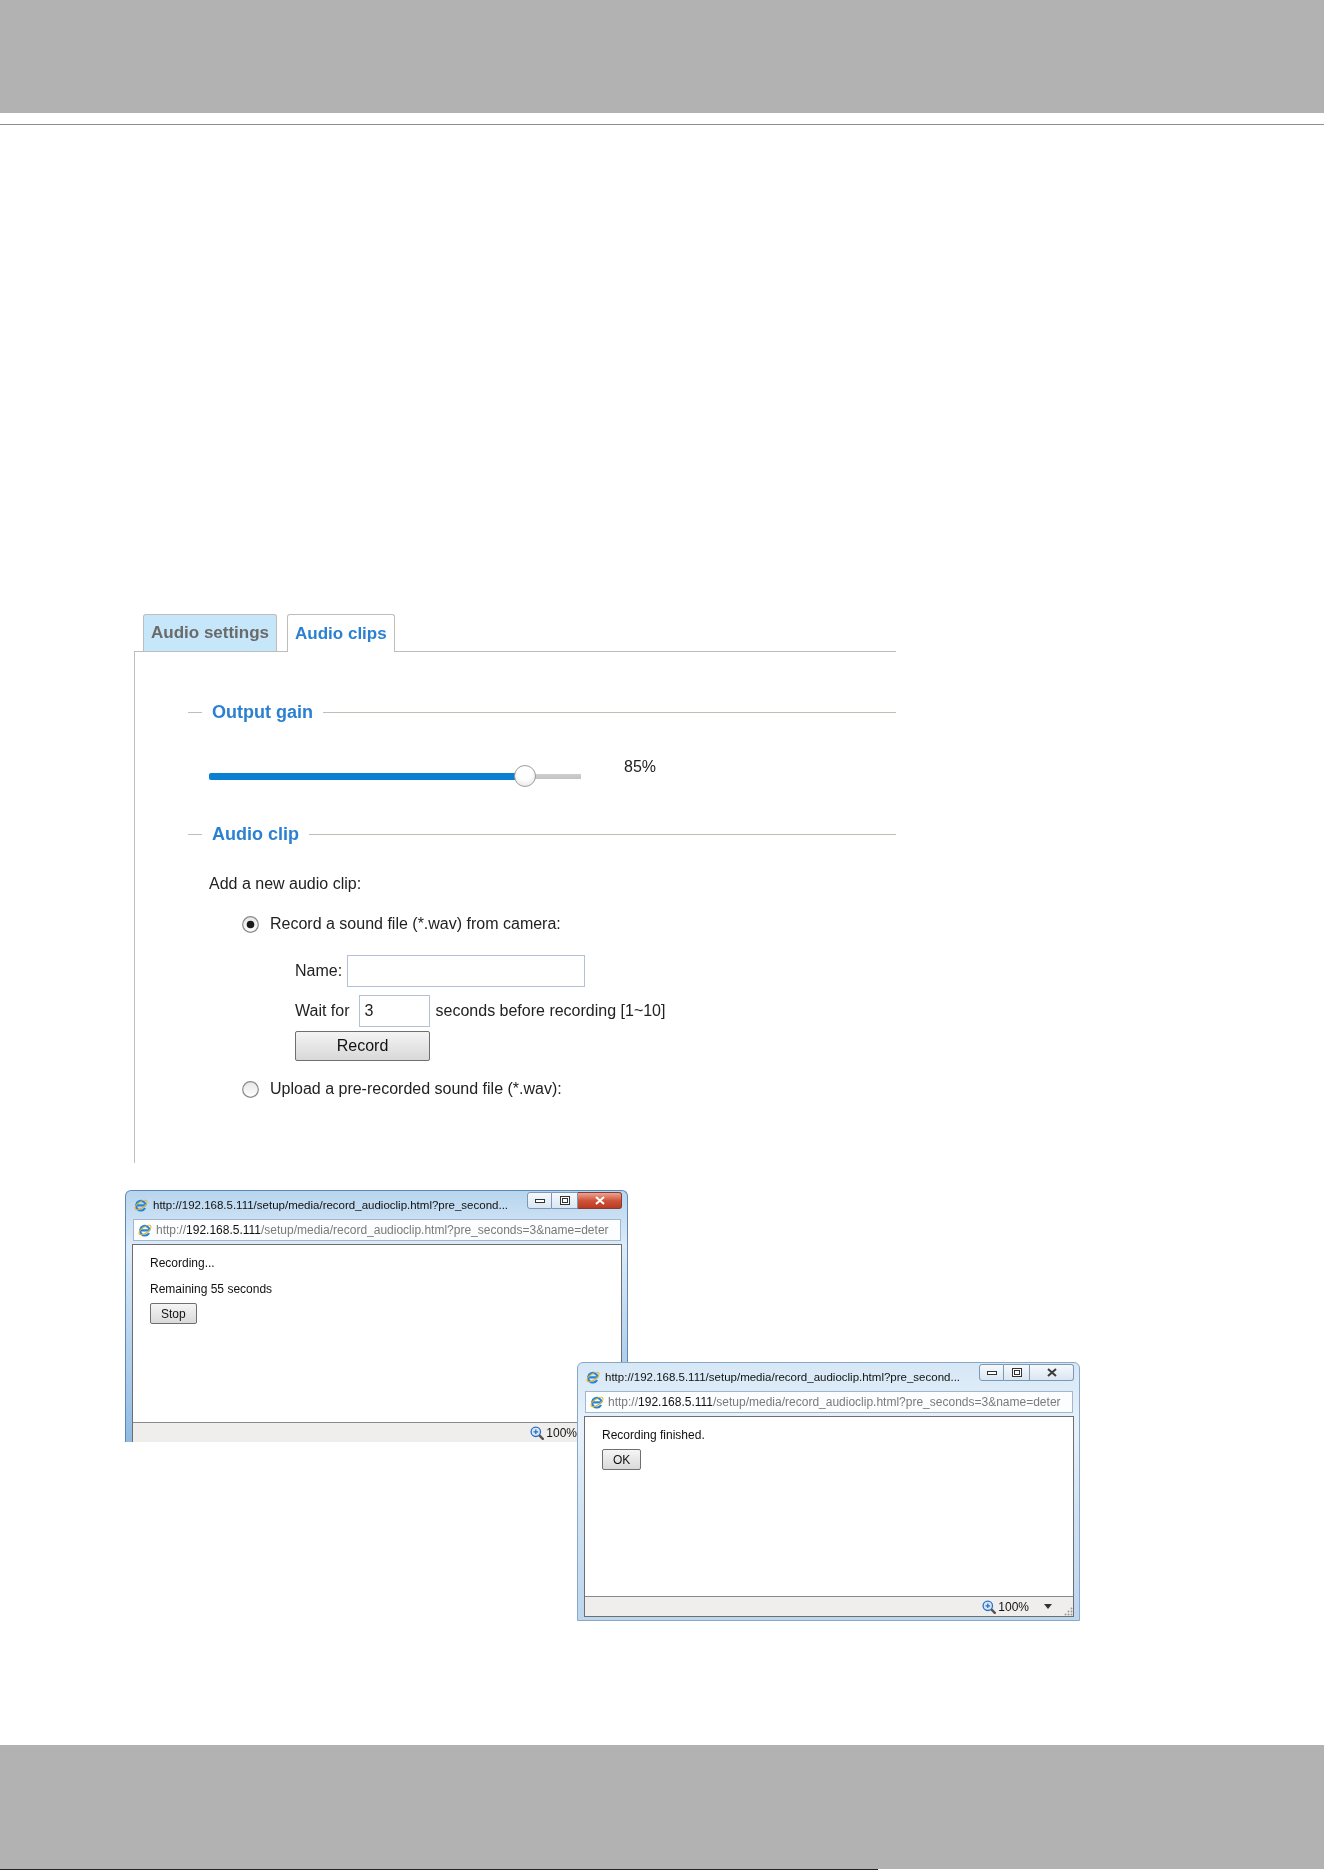 The image size is (1324, 1872). I want to click on message-text: Remaining 55 seconds, so click(211, 1289).